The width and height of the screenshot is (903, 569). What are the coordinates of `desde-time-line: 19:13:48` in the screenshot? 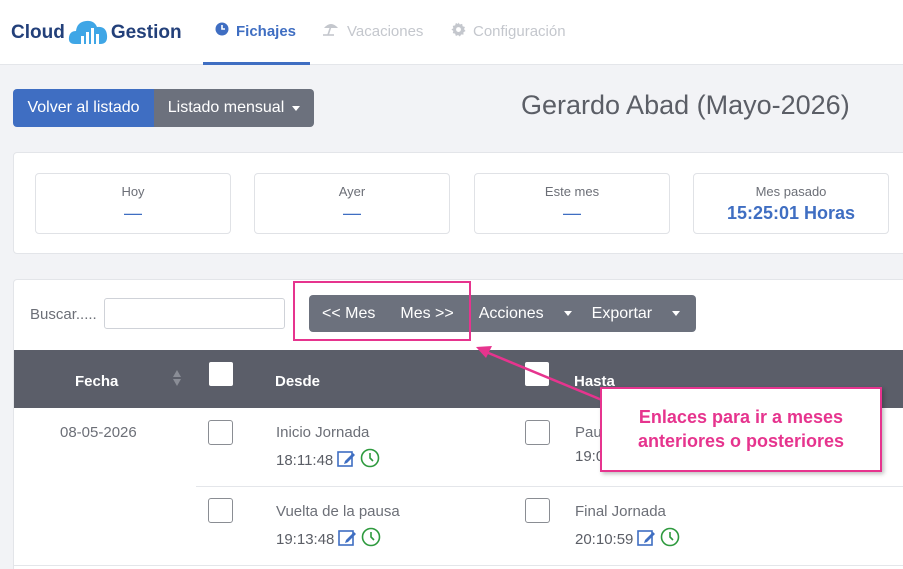 It's located at (328, 539).